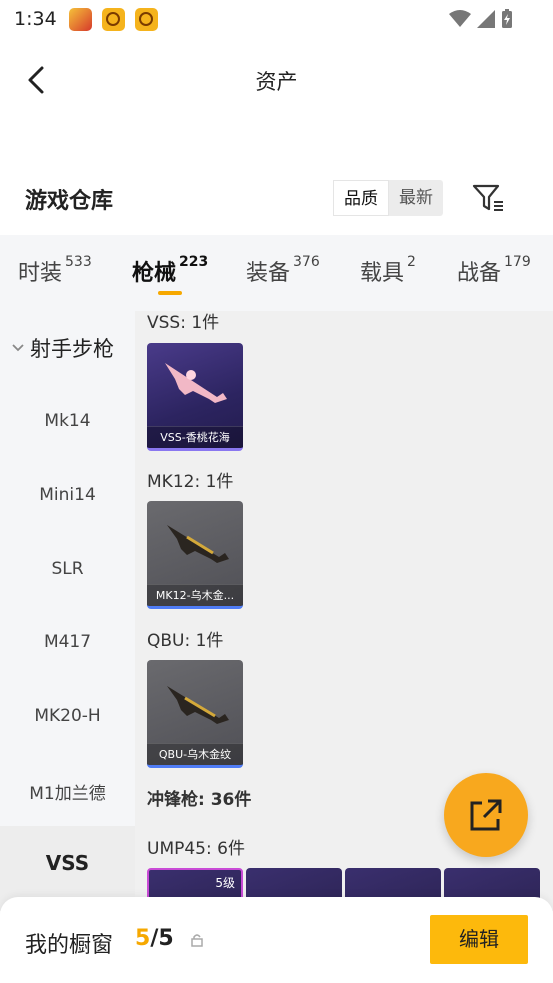 Image resolution: width=553 pixels, height=983 pixels. I want to click on category-tabs: 时装 533 枪械 223 装备 376 载具 2 战备 179, so click(276, 273).